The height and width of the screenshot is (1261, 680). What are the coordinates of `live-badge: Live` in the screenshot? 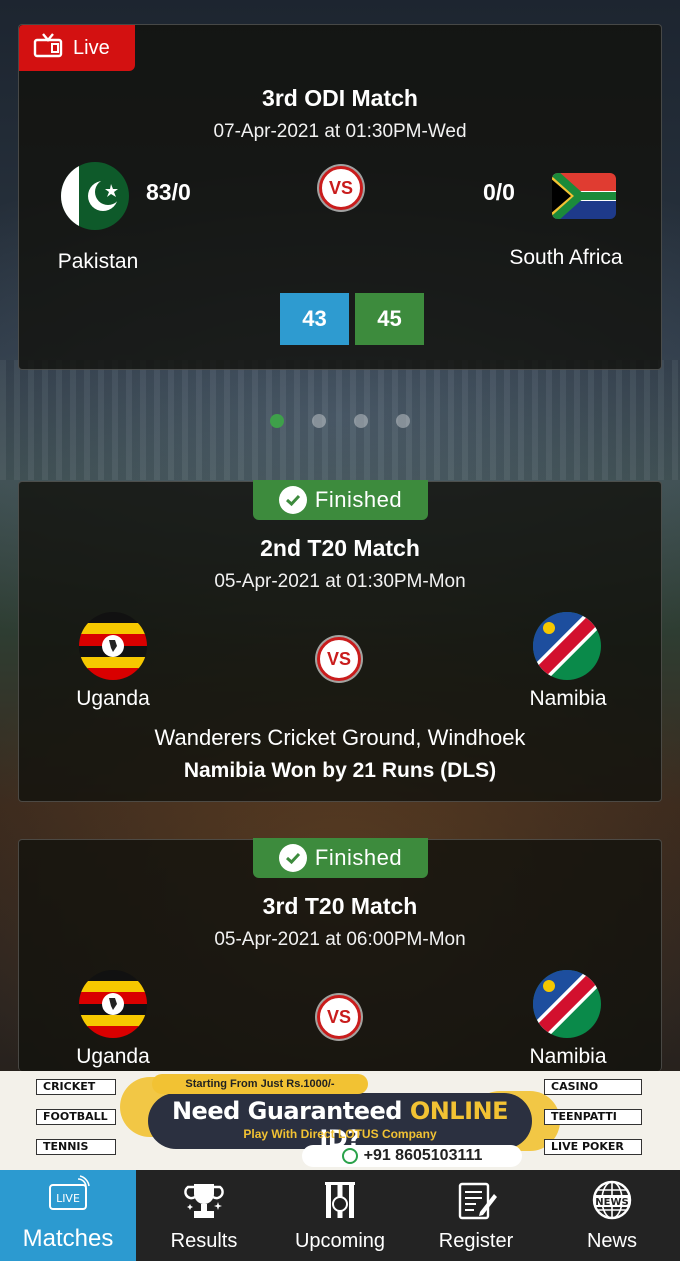 It's located at (77, 48).